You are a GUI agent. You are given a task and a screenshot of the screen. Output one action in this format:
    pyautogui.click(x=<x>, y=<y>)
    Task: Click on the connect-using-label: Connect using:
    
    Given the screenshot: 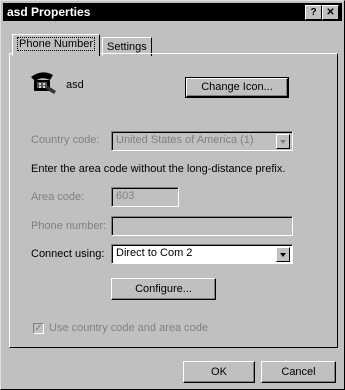 What is the action you would take?
    pyautogui.click(x=68, y=254)
    